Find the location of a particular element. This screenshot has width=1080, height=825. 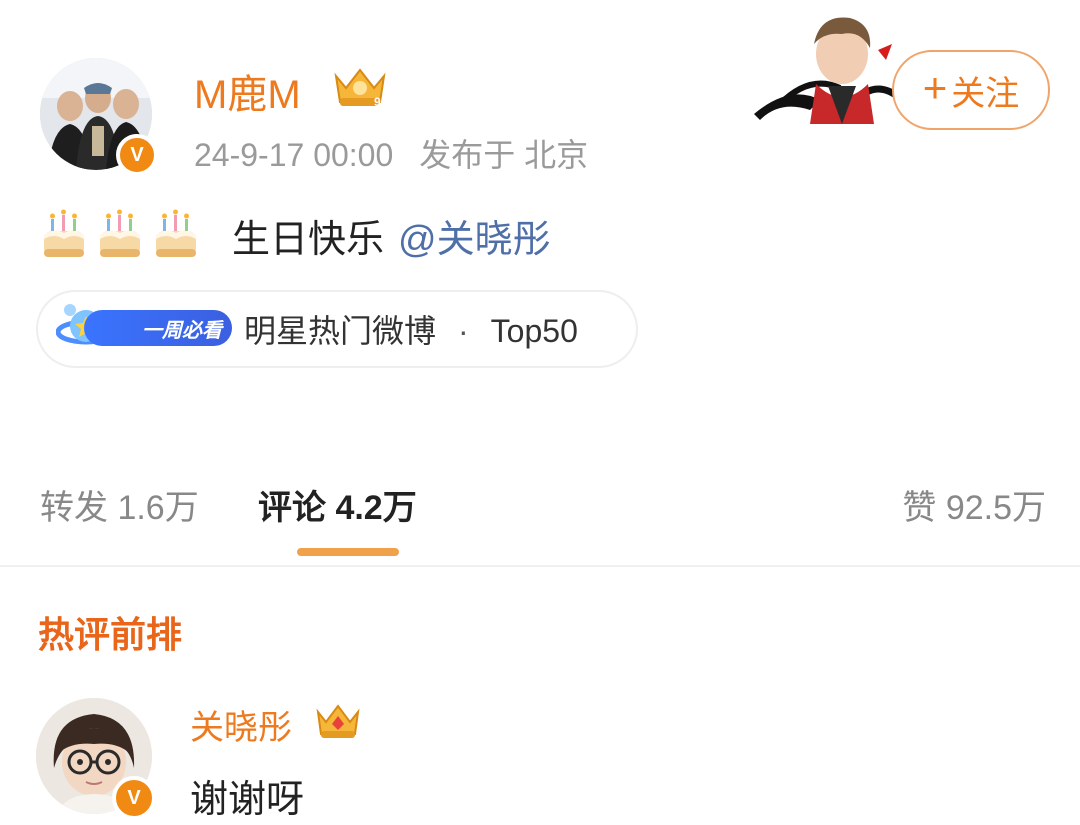

follow-button: + 关注 is located at coordinates (971, 90).